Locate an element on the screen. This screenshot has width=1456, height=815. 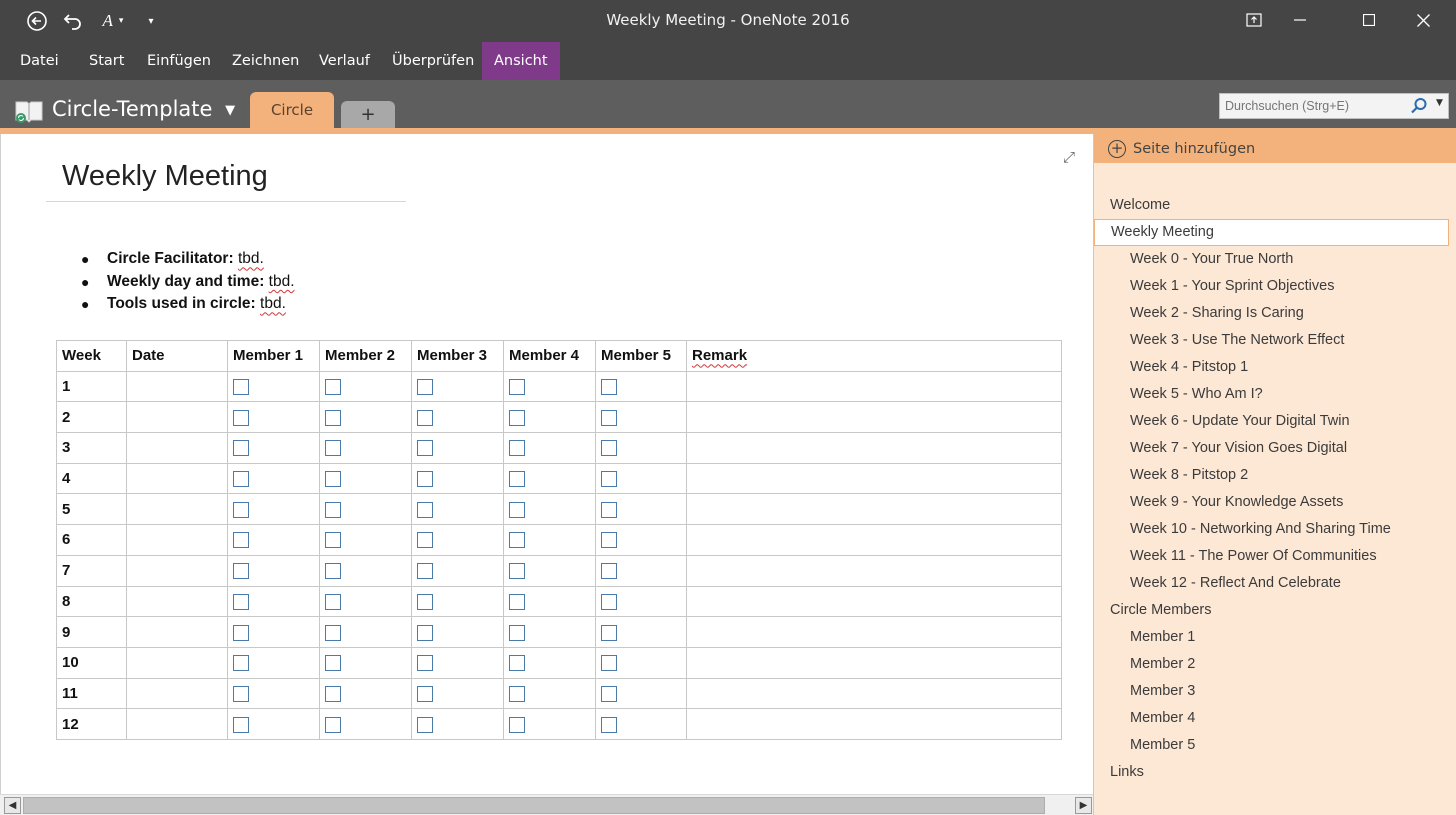
page-list-item: Week 5 - Who Am I? is located at coordinates (1275, 394).